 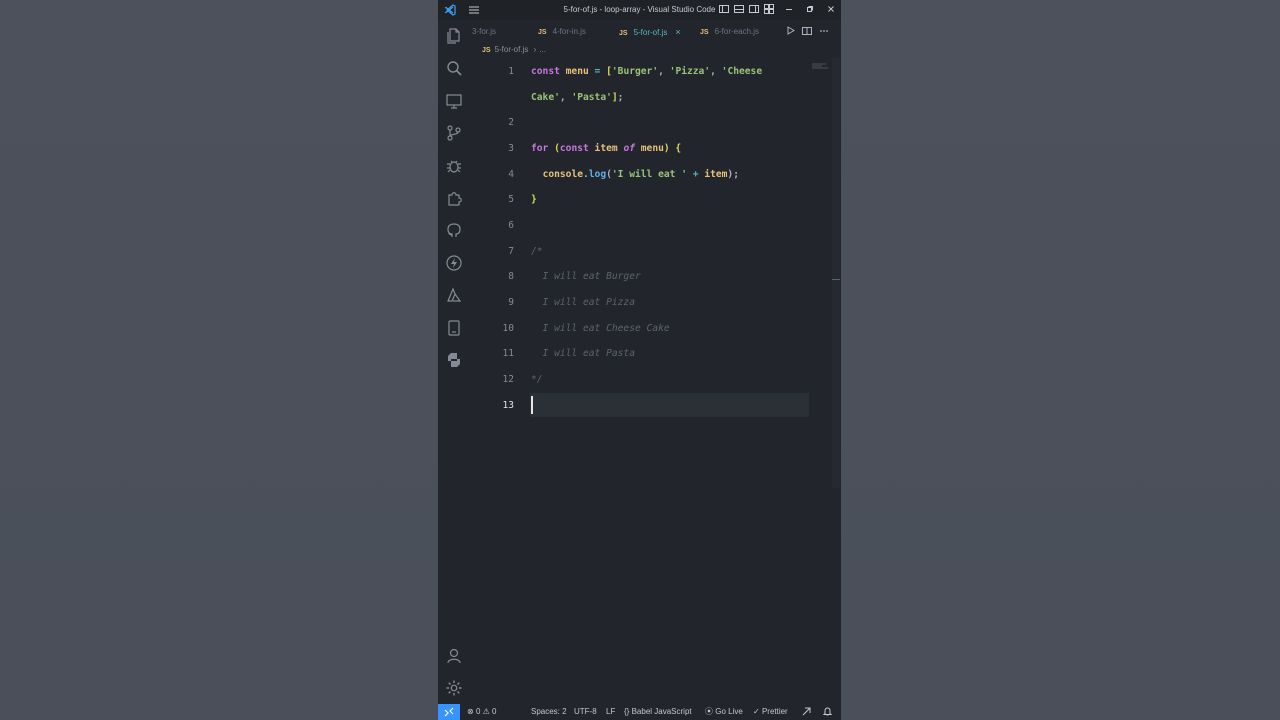 What do you see at coordinates (724, 10) in the screenshot?
I see `toggle-sidebar-icon` at bounding box center [724, 10].